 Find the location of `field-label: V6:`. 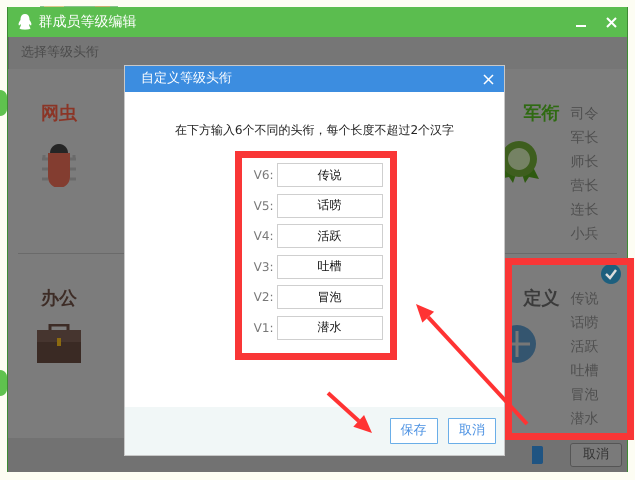

field-label: V6: is located at coordinates (263, 175).